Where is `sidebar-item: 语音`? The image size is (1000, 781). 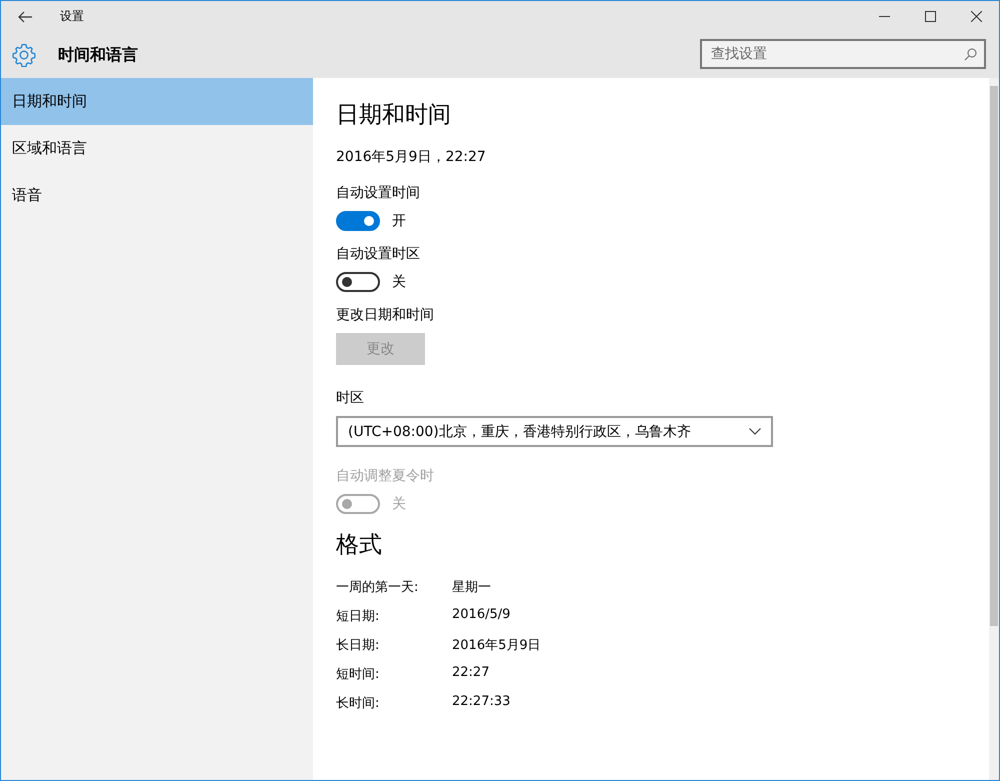
sidebar-item: 语音 is located at coordinates (157, 195).